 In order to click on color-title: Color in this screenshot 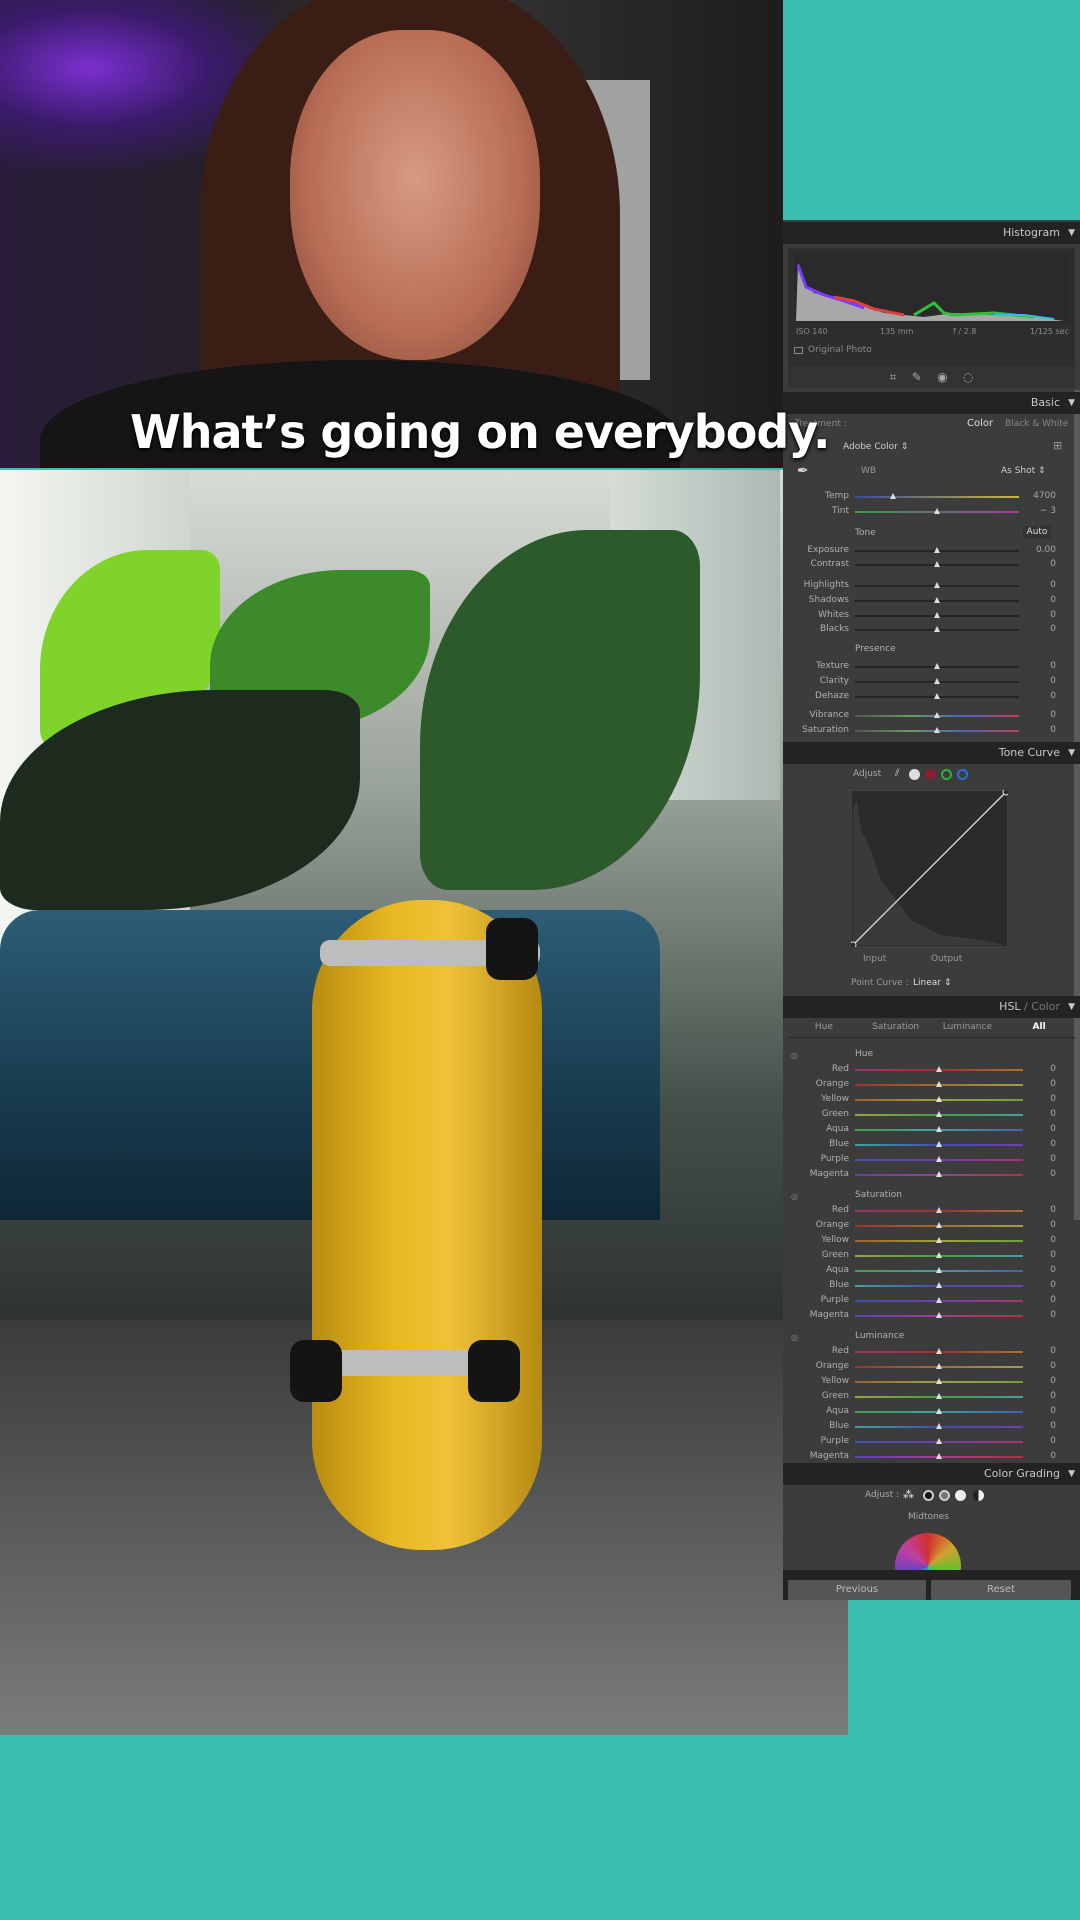, I will do `click(1045, 1006)`.